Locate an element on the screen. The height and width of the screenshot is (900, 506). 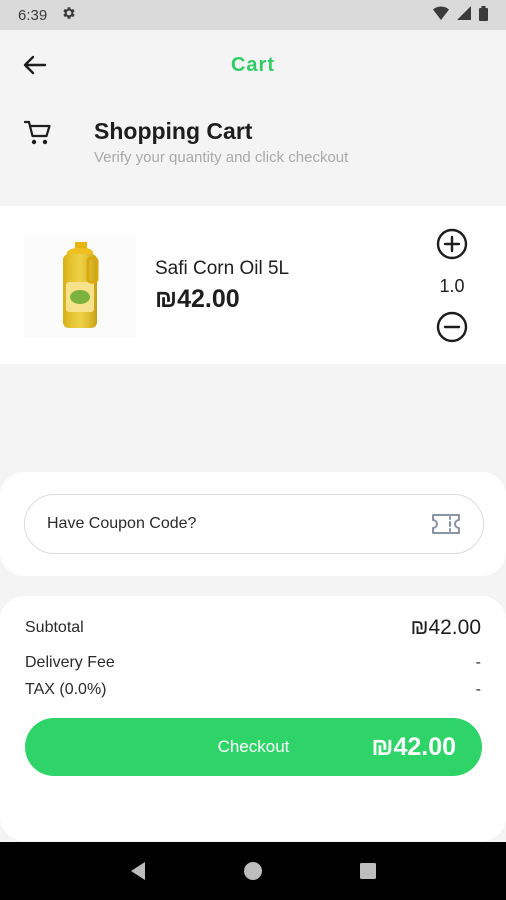
arrow-left-icon is located at coordinates (35, 65).